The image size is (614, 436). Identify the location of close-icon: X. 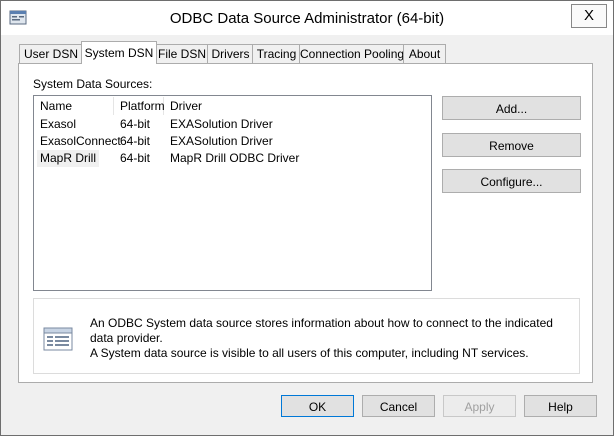
(588, 15).